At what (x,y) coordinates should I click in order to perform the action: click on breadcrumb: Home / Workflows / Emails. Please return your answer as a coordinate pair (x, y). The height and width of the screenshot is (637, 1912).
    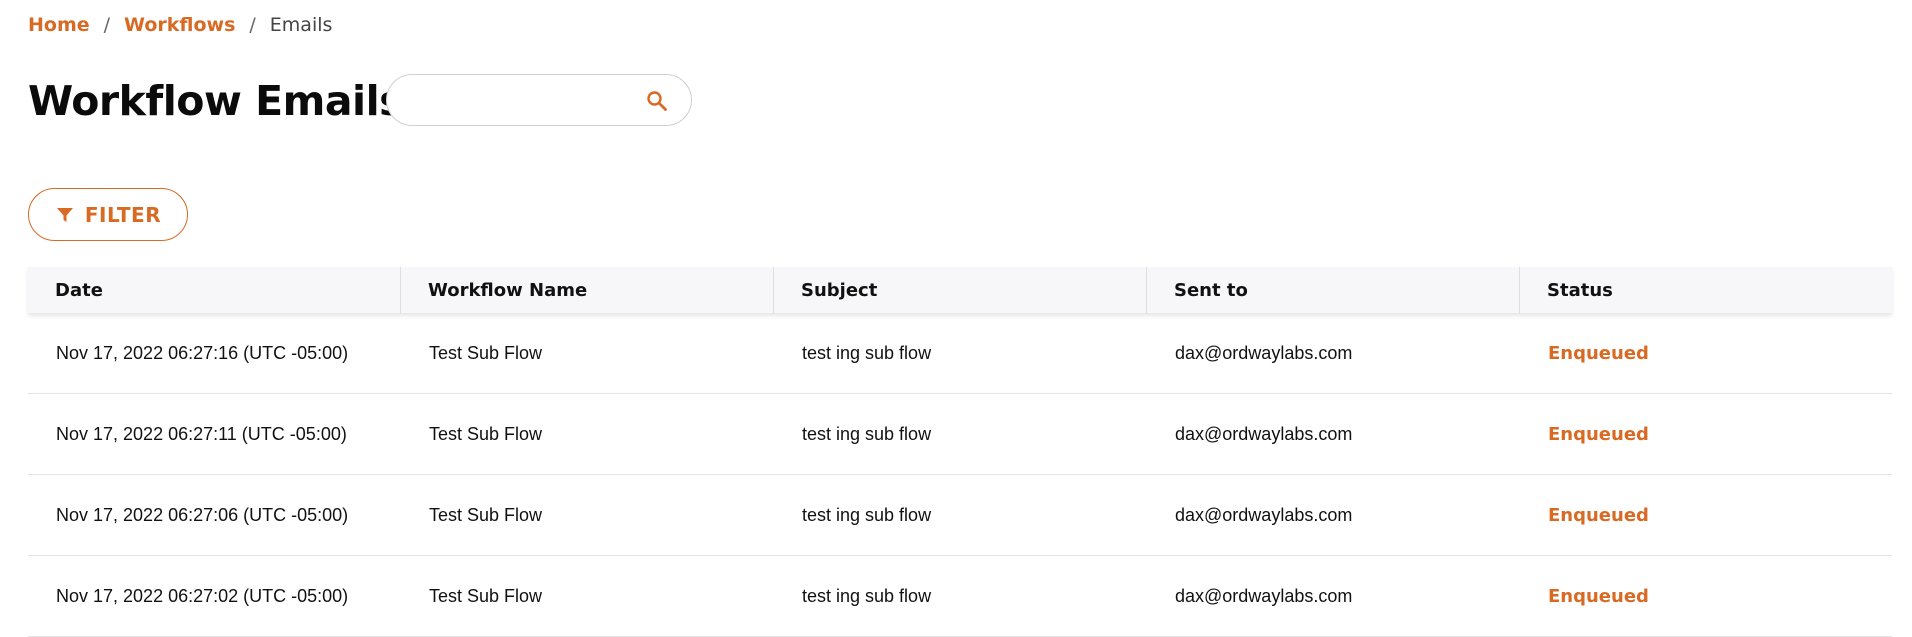
    Looking at the image, I should click on (180, 25).